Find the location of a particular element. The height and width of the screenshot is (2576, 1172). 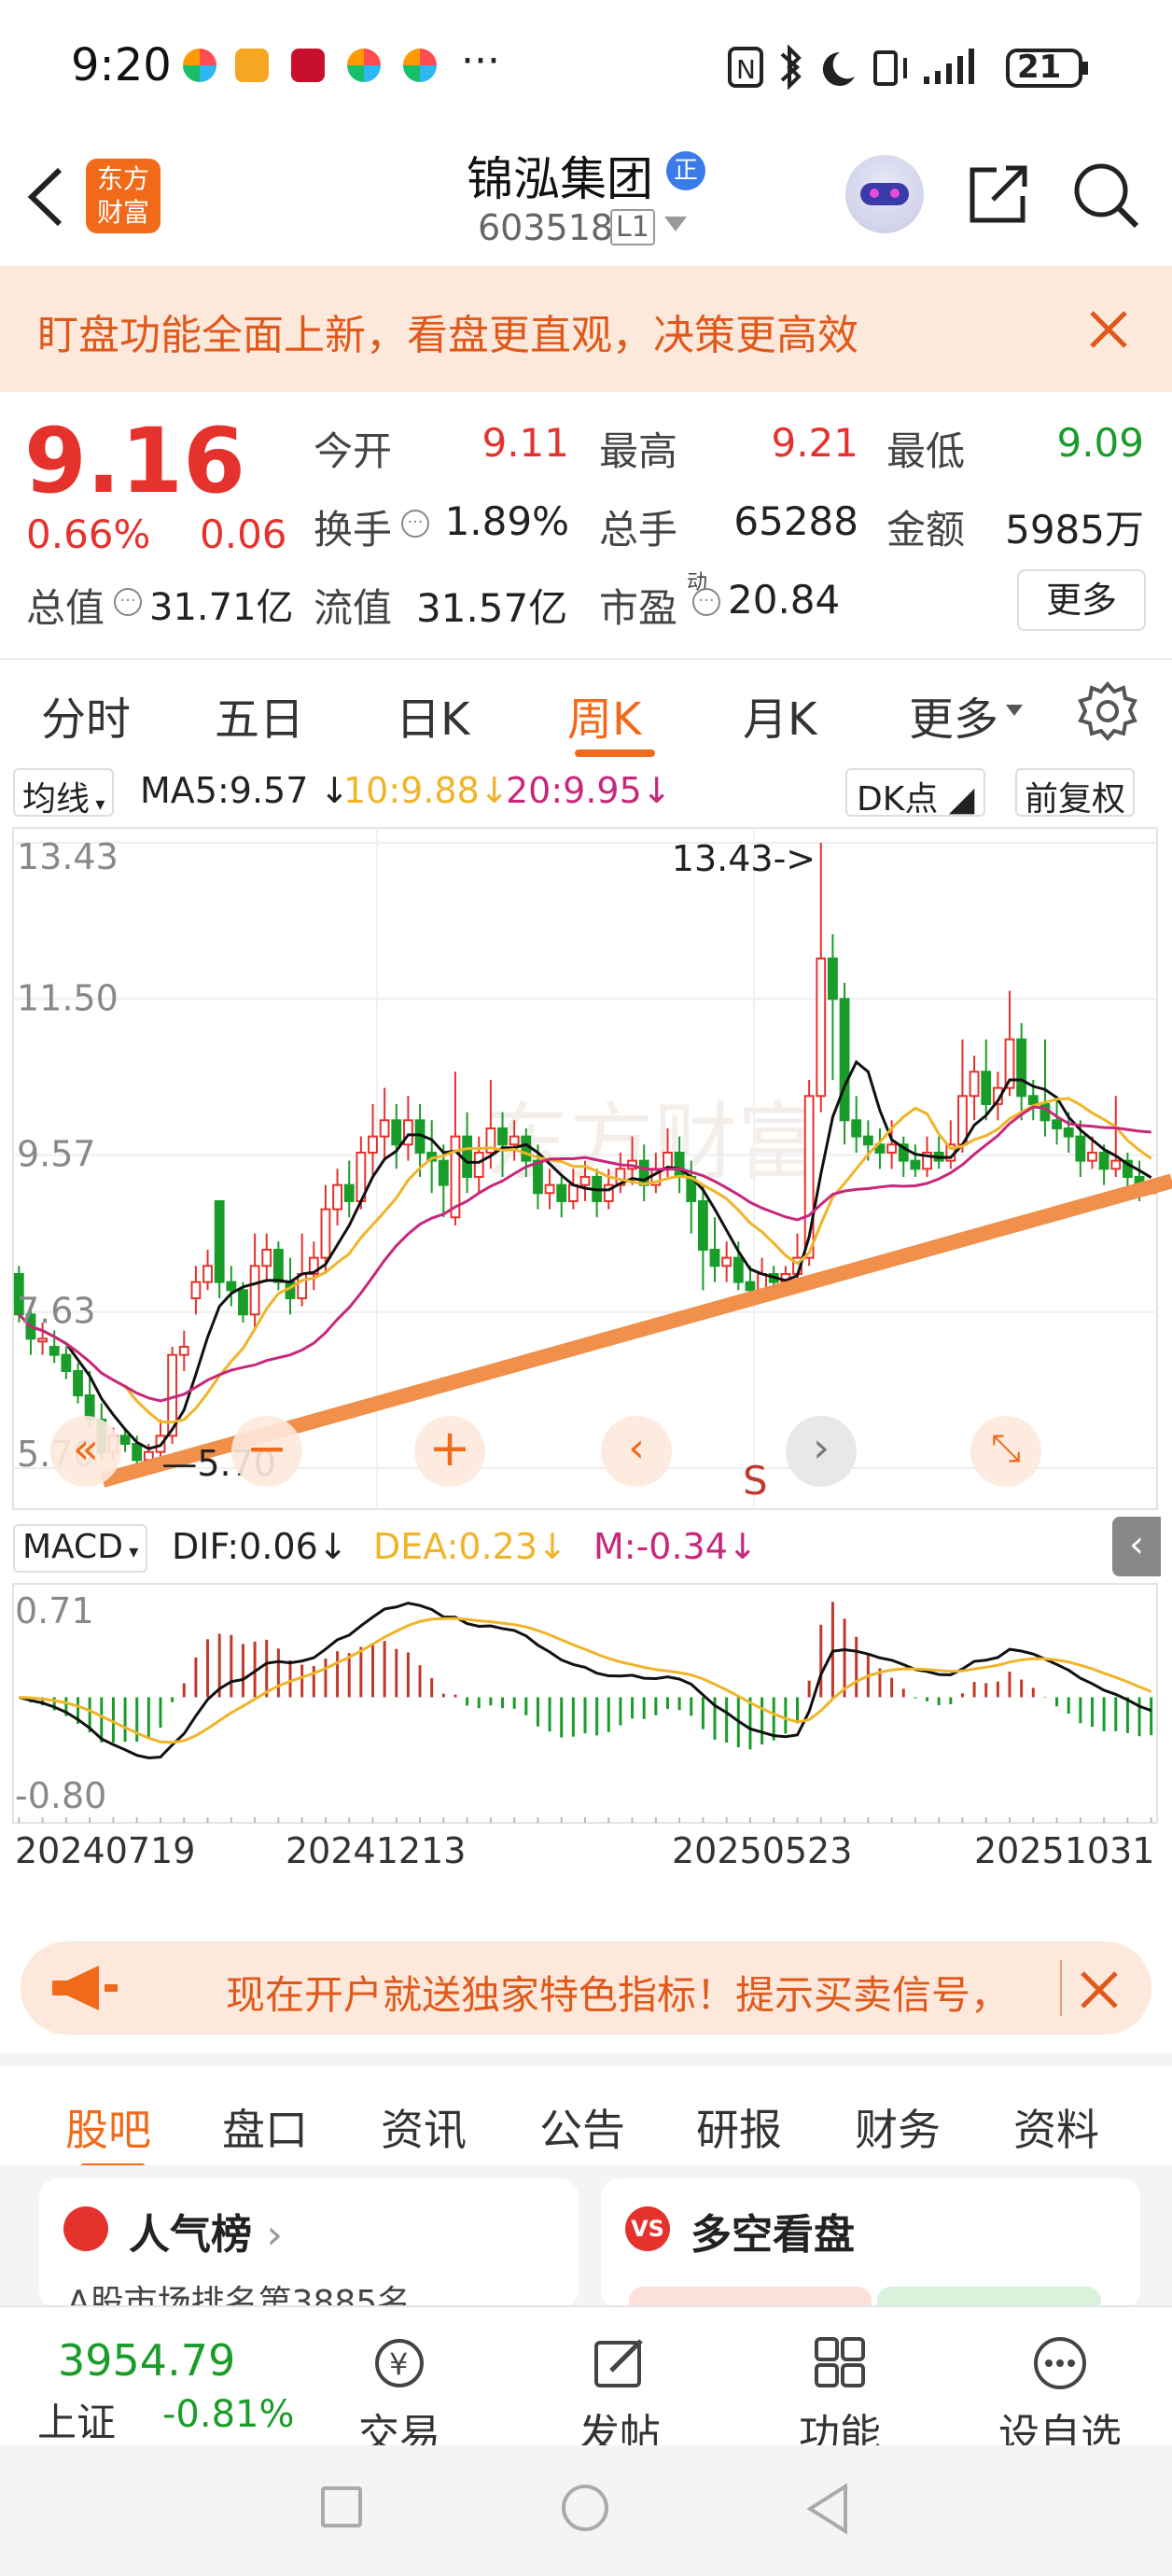

tab-research: 研报 is located at coordinates (739, 2127).